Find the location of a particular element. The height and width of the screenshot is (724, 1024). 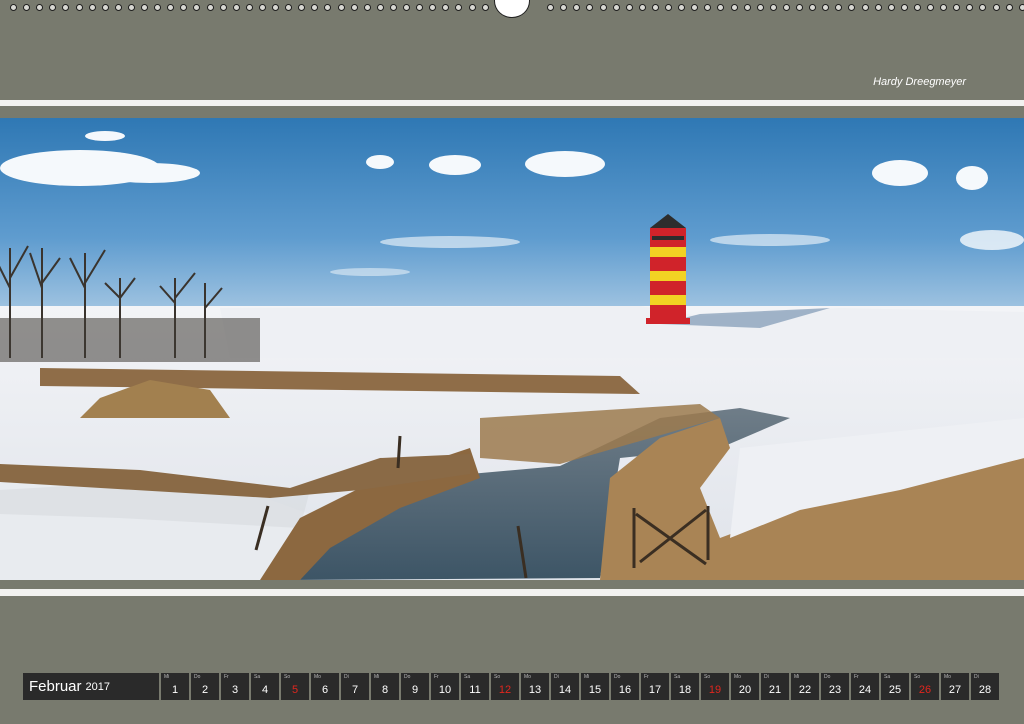

spiral-binding is located at coordinates (512, 10).